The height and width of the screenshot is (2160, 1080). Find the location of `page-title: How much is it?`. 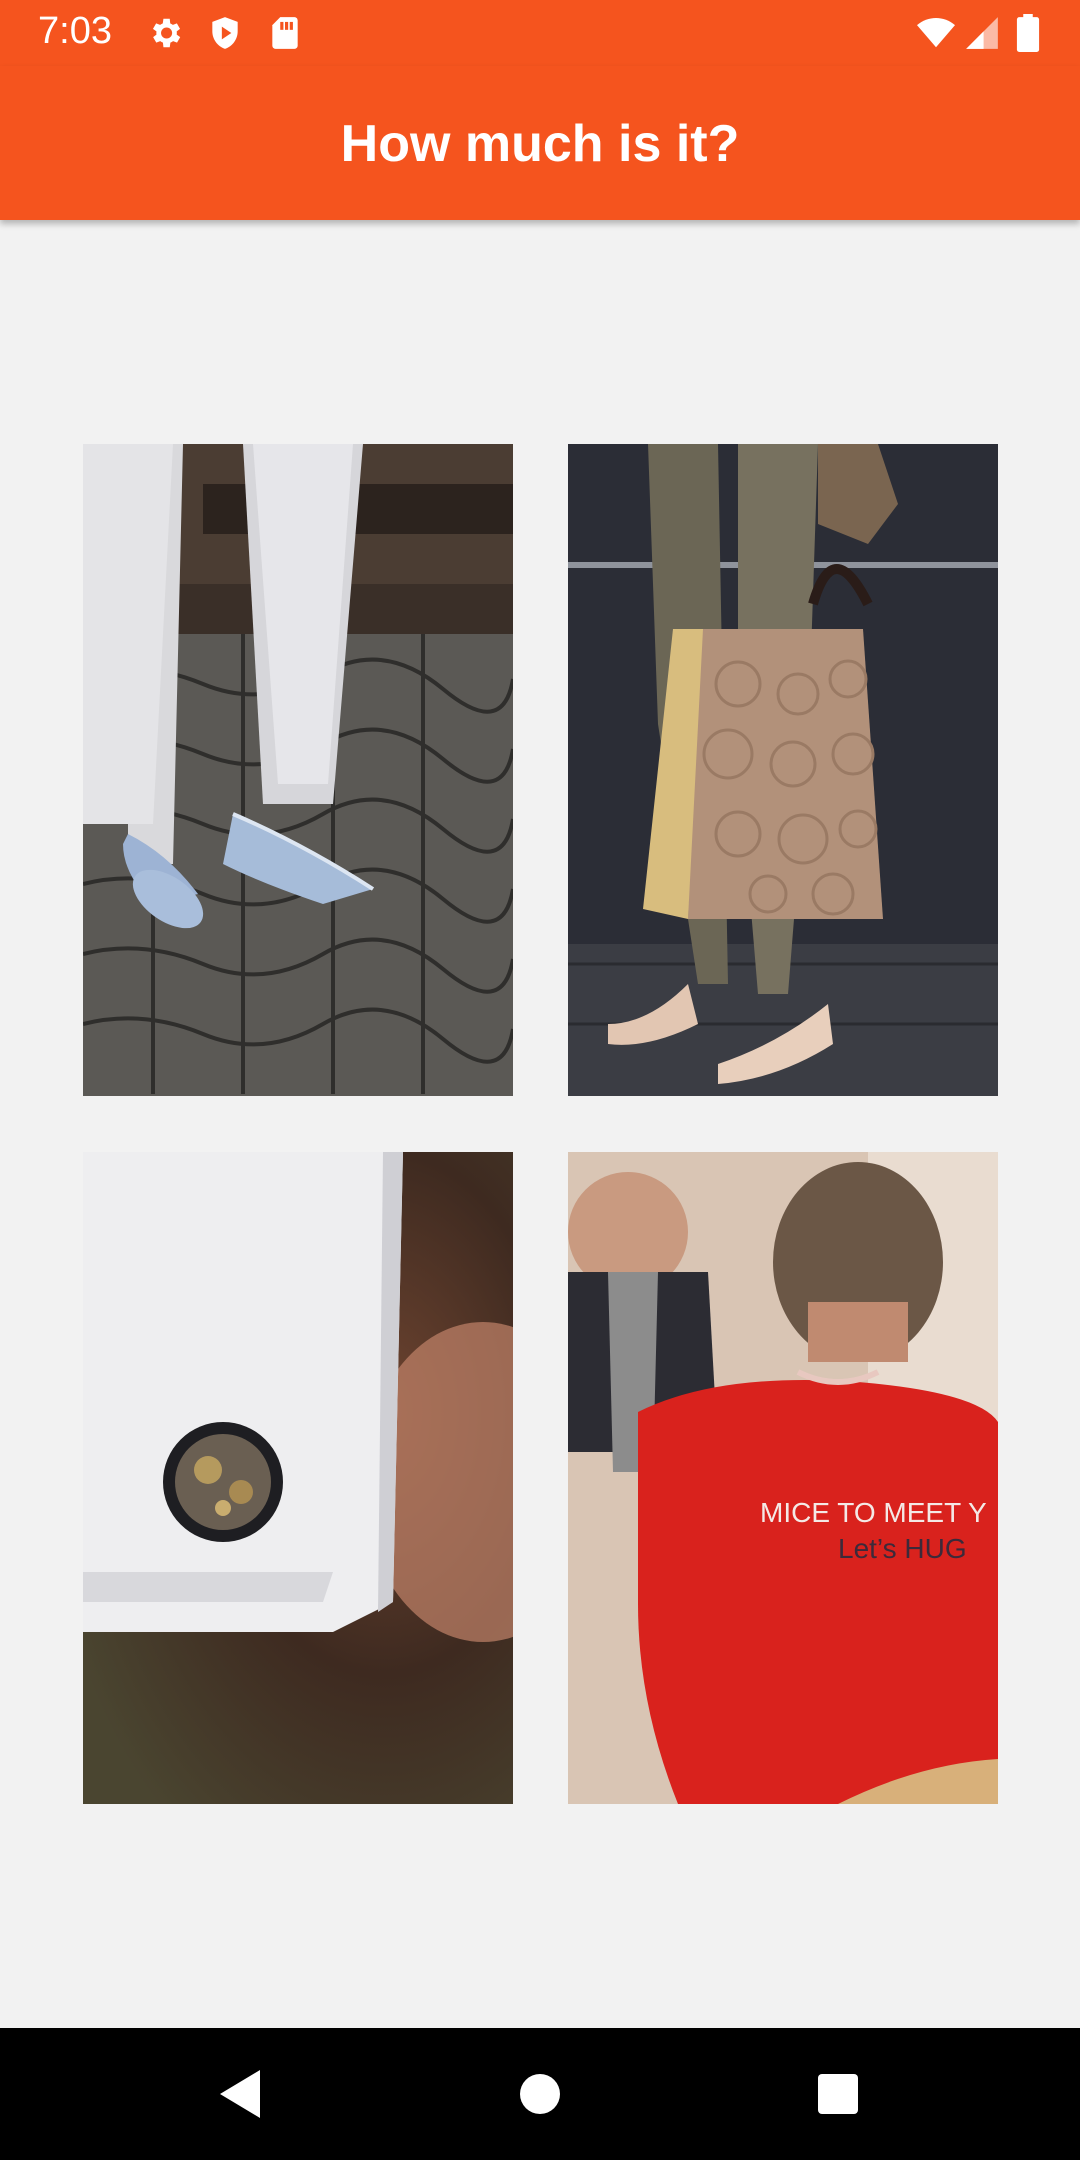

page-title: How much is it? is located at coordinates (540, 144).